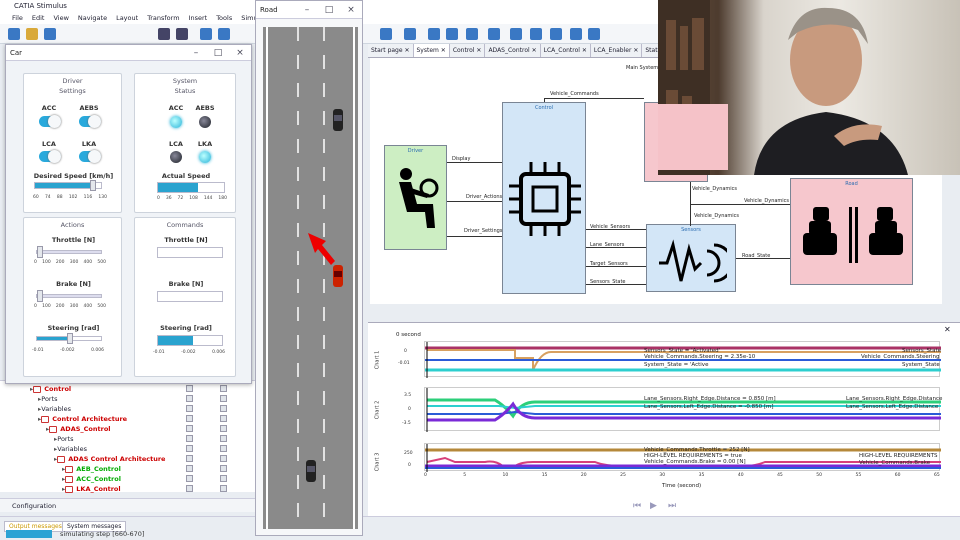 Image resolution: width=960 pixels, height=540 pixels. Describe the element at coordinates (164, 34) in the screenshot. I see `undo-icon` at that location.